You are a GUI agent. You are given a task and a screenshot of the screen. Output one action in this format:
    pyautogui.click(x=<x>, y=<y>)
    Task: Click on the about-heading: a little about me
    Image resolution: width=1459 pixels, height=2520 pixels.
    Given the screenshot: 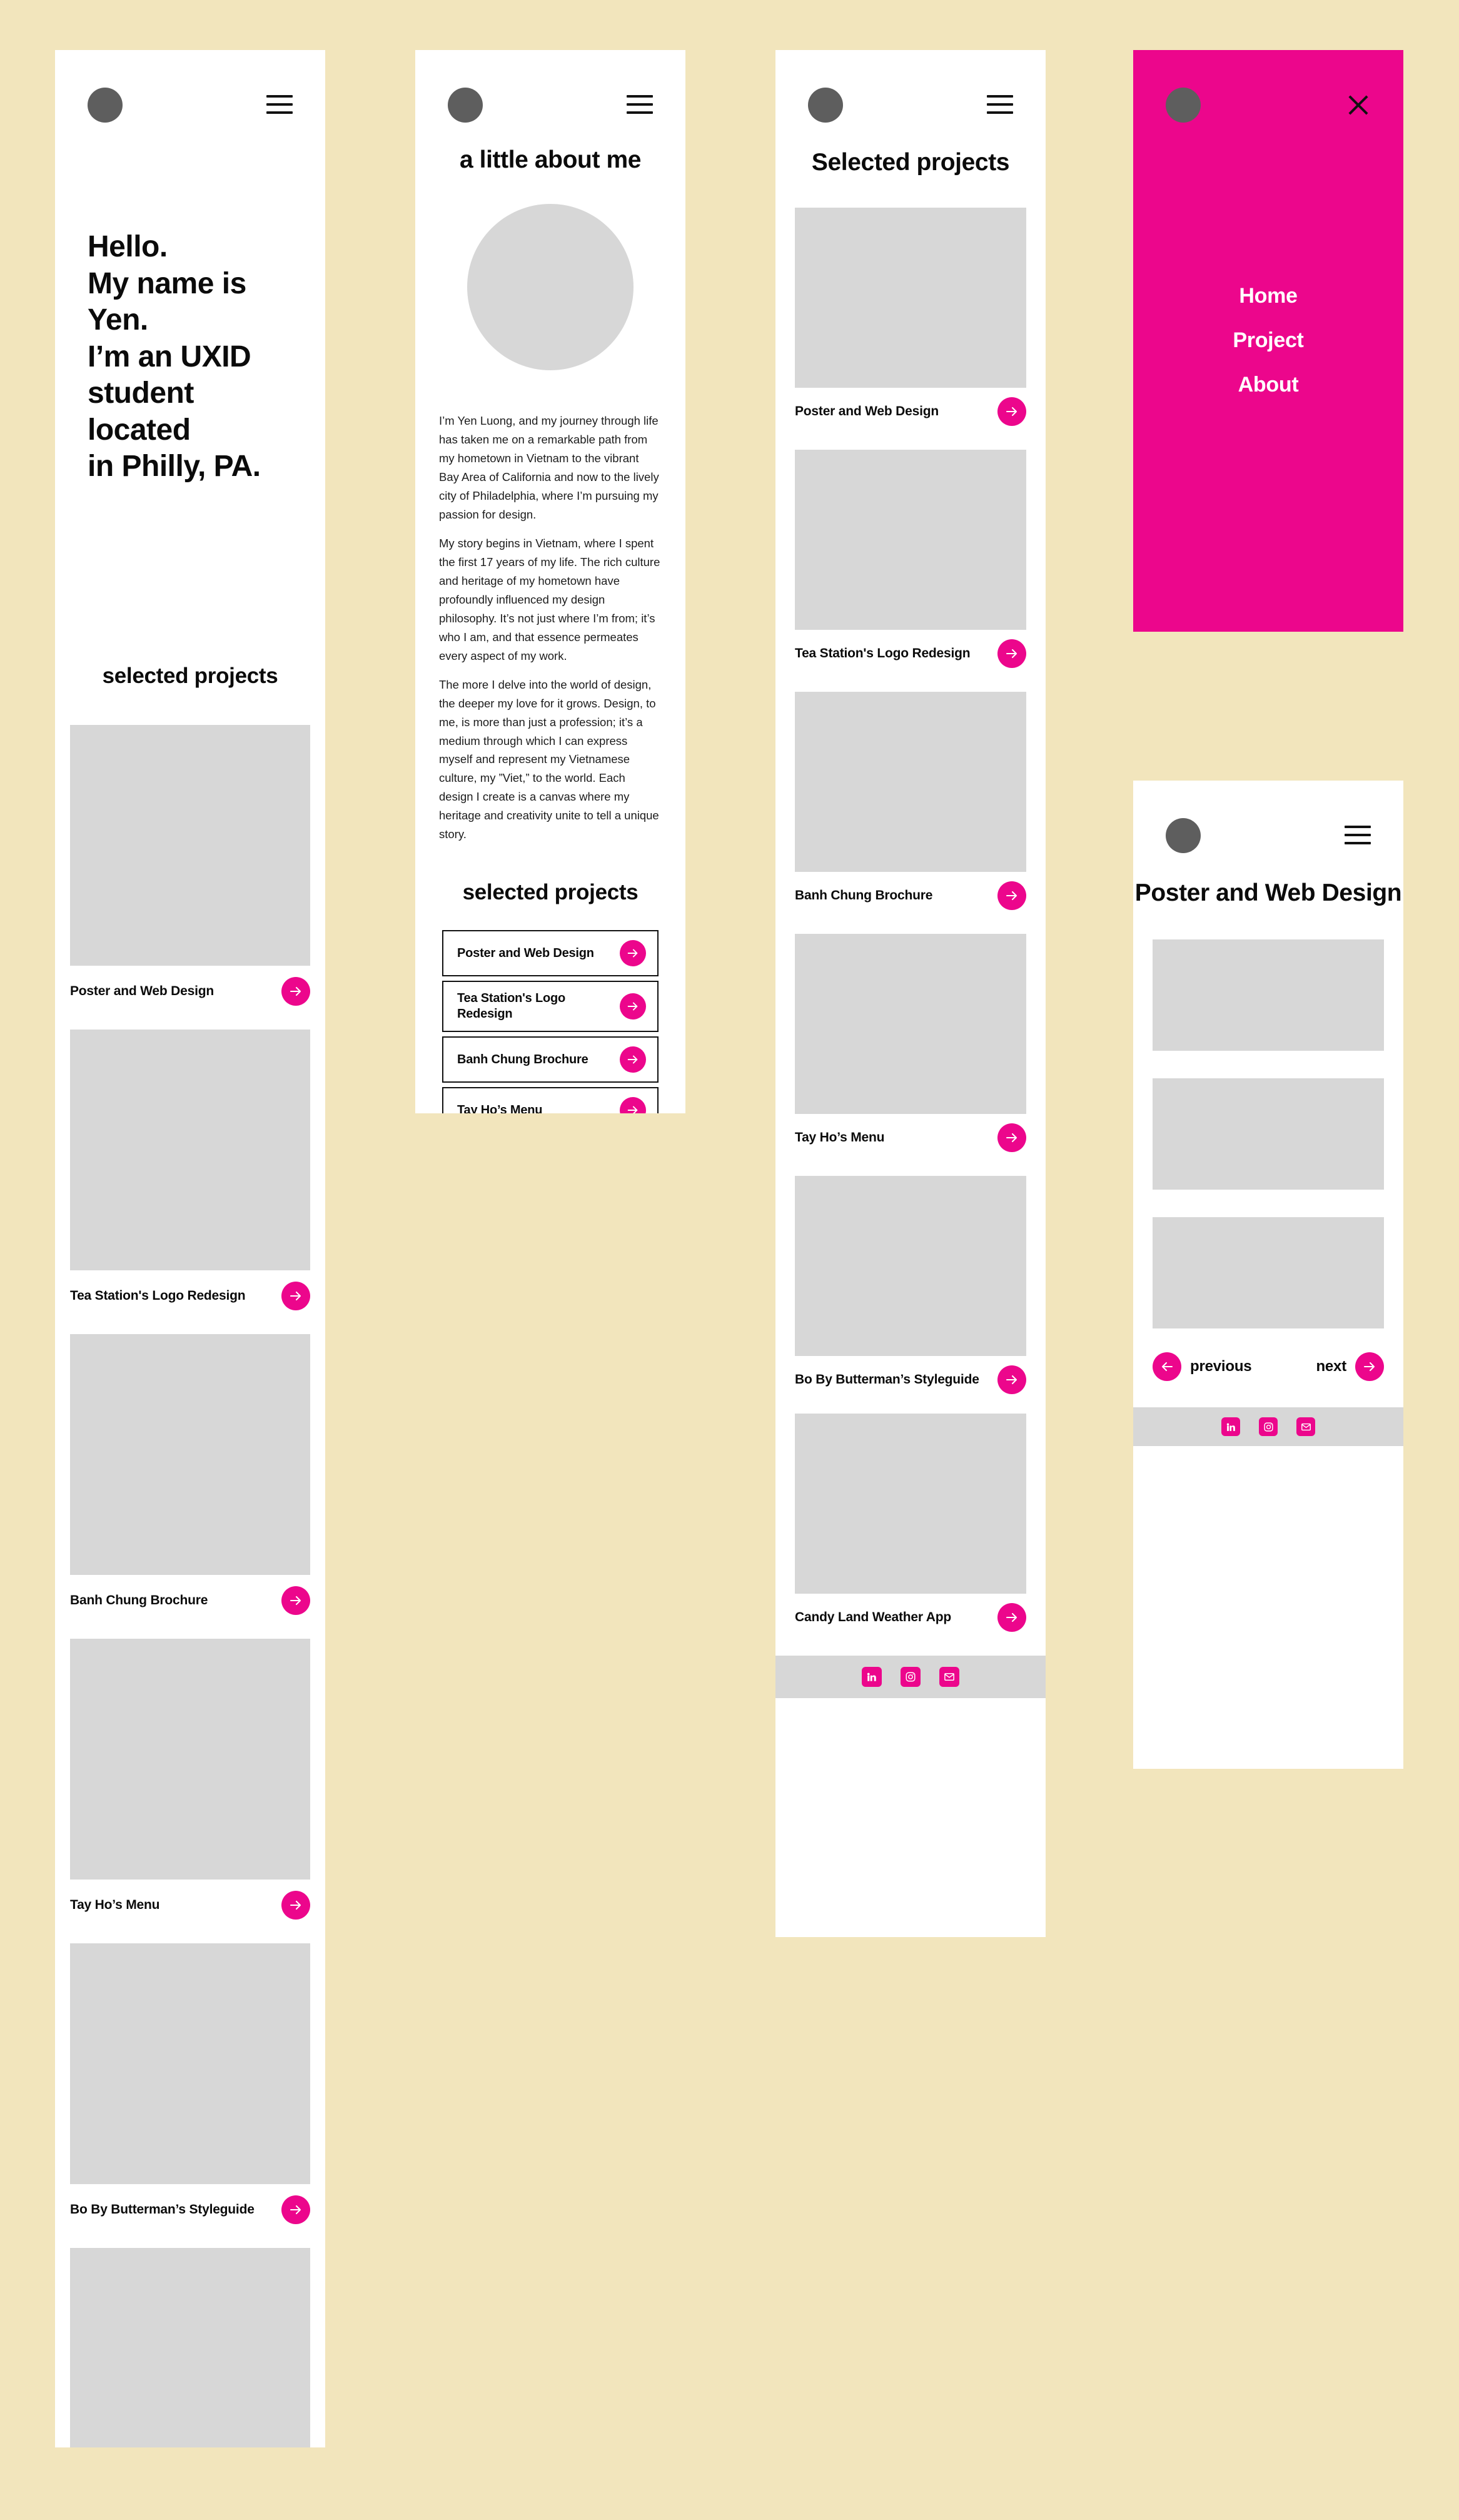 What is the action you would take?
    pyautogui.click(x=550, y=159)
    